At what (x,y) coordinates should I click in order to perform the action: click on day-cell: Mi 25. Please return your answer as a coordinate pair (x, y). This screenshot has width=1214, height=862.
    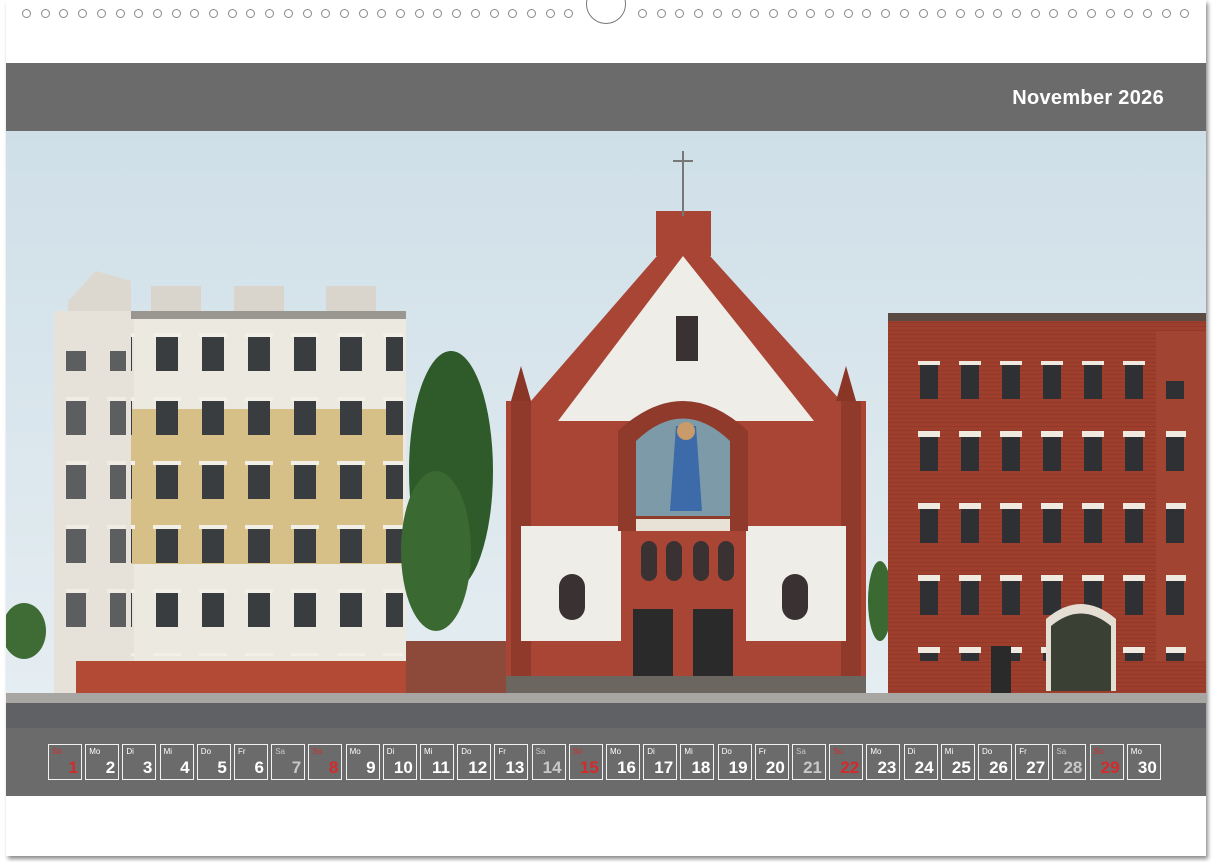
    Looking at the image, I should click on (957, 762).